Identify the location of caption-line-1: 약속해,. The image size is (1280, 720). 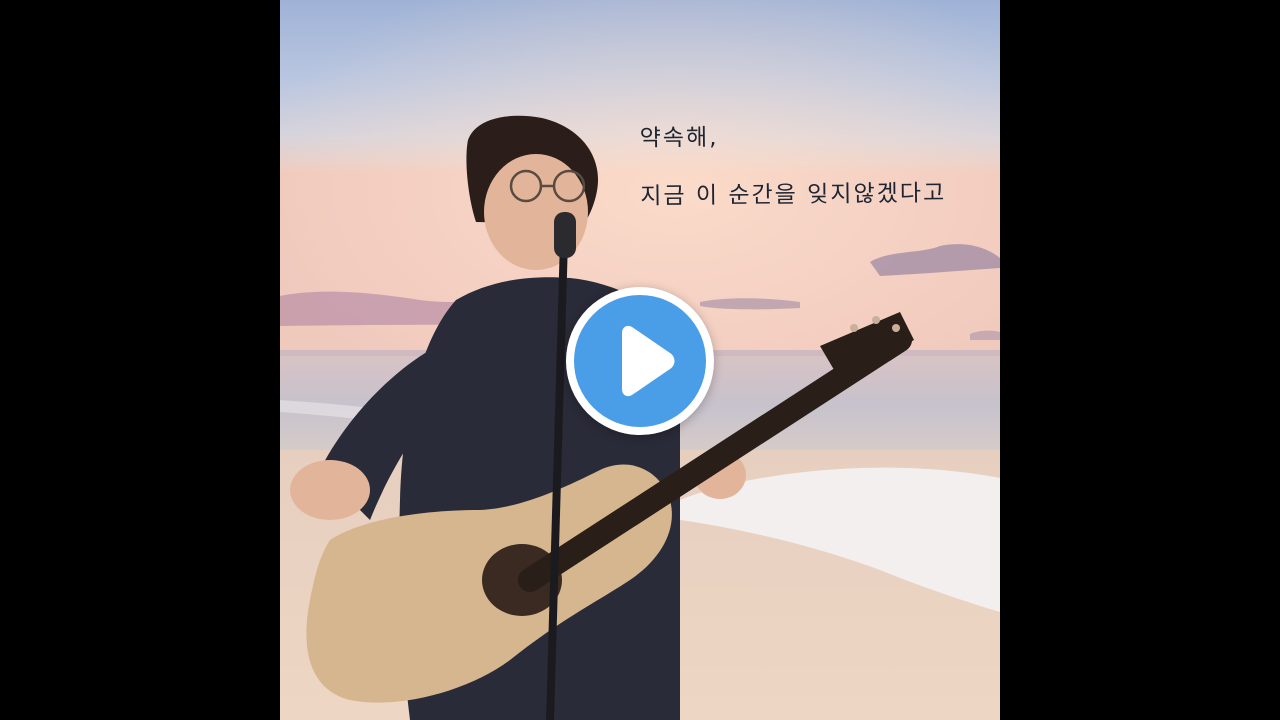
(679, 138).